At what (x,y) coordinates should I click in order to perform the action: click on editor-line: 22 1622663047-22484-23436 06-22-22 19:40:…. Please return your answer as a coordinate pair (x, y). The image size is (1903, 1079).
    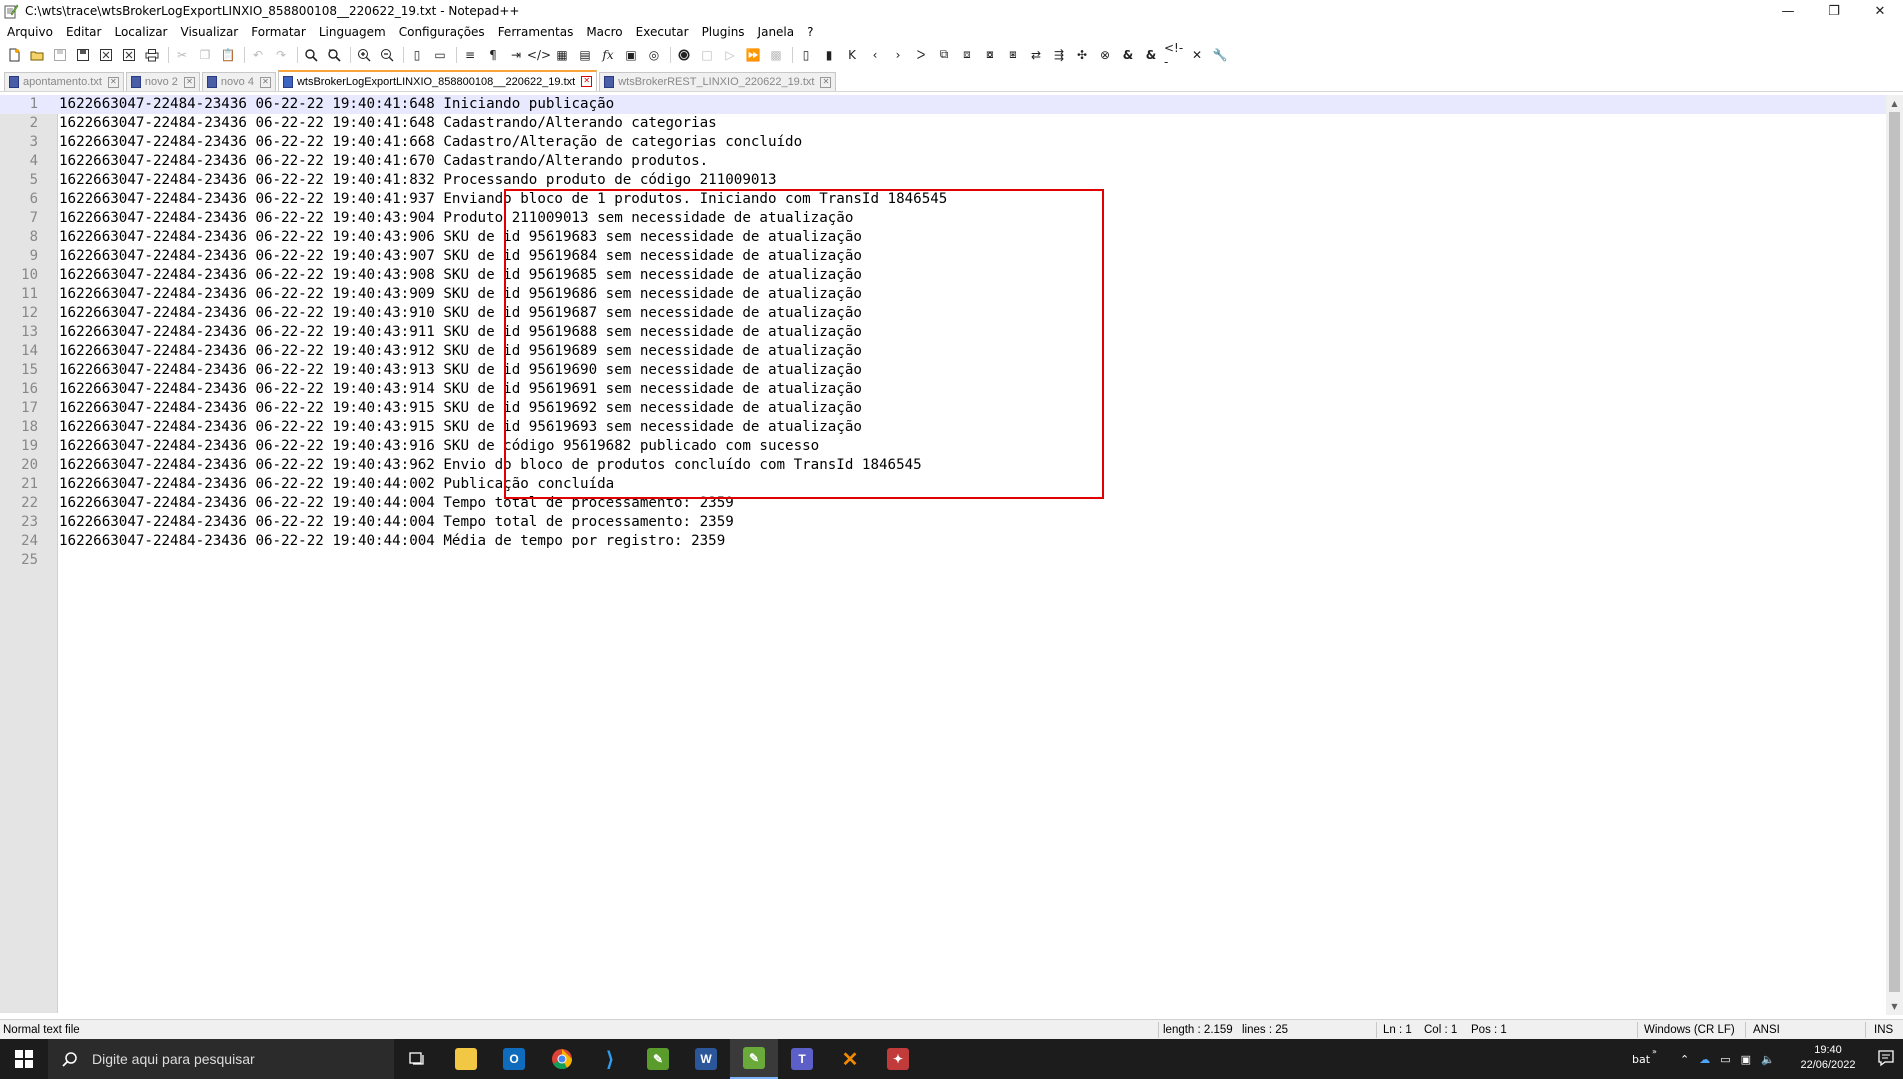
    Looking at the image, I should click on (949, 503).